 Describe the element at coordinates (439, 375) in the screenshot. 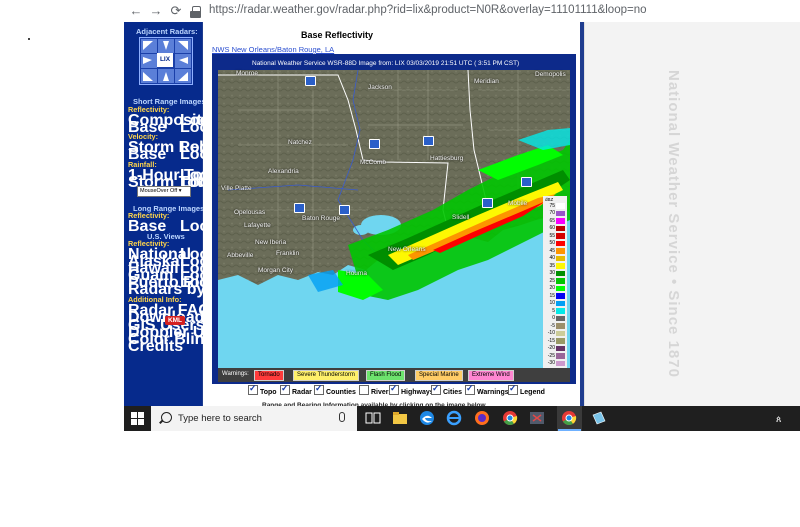

I see `warning-special-marine: Special Marine` at that location.